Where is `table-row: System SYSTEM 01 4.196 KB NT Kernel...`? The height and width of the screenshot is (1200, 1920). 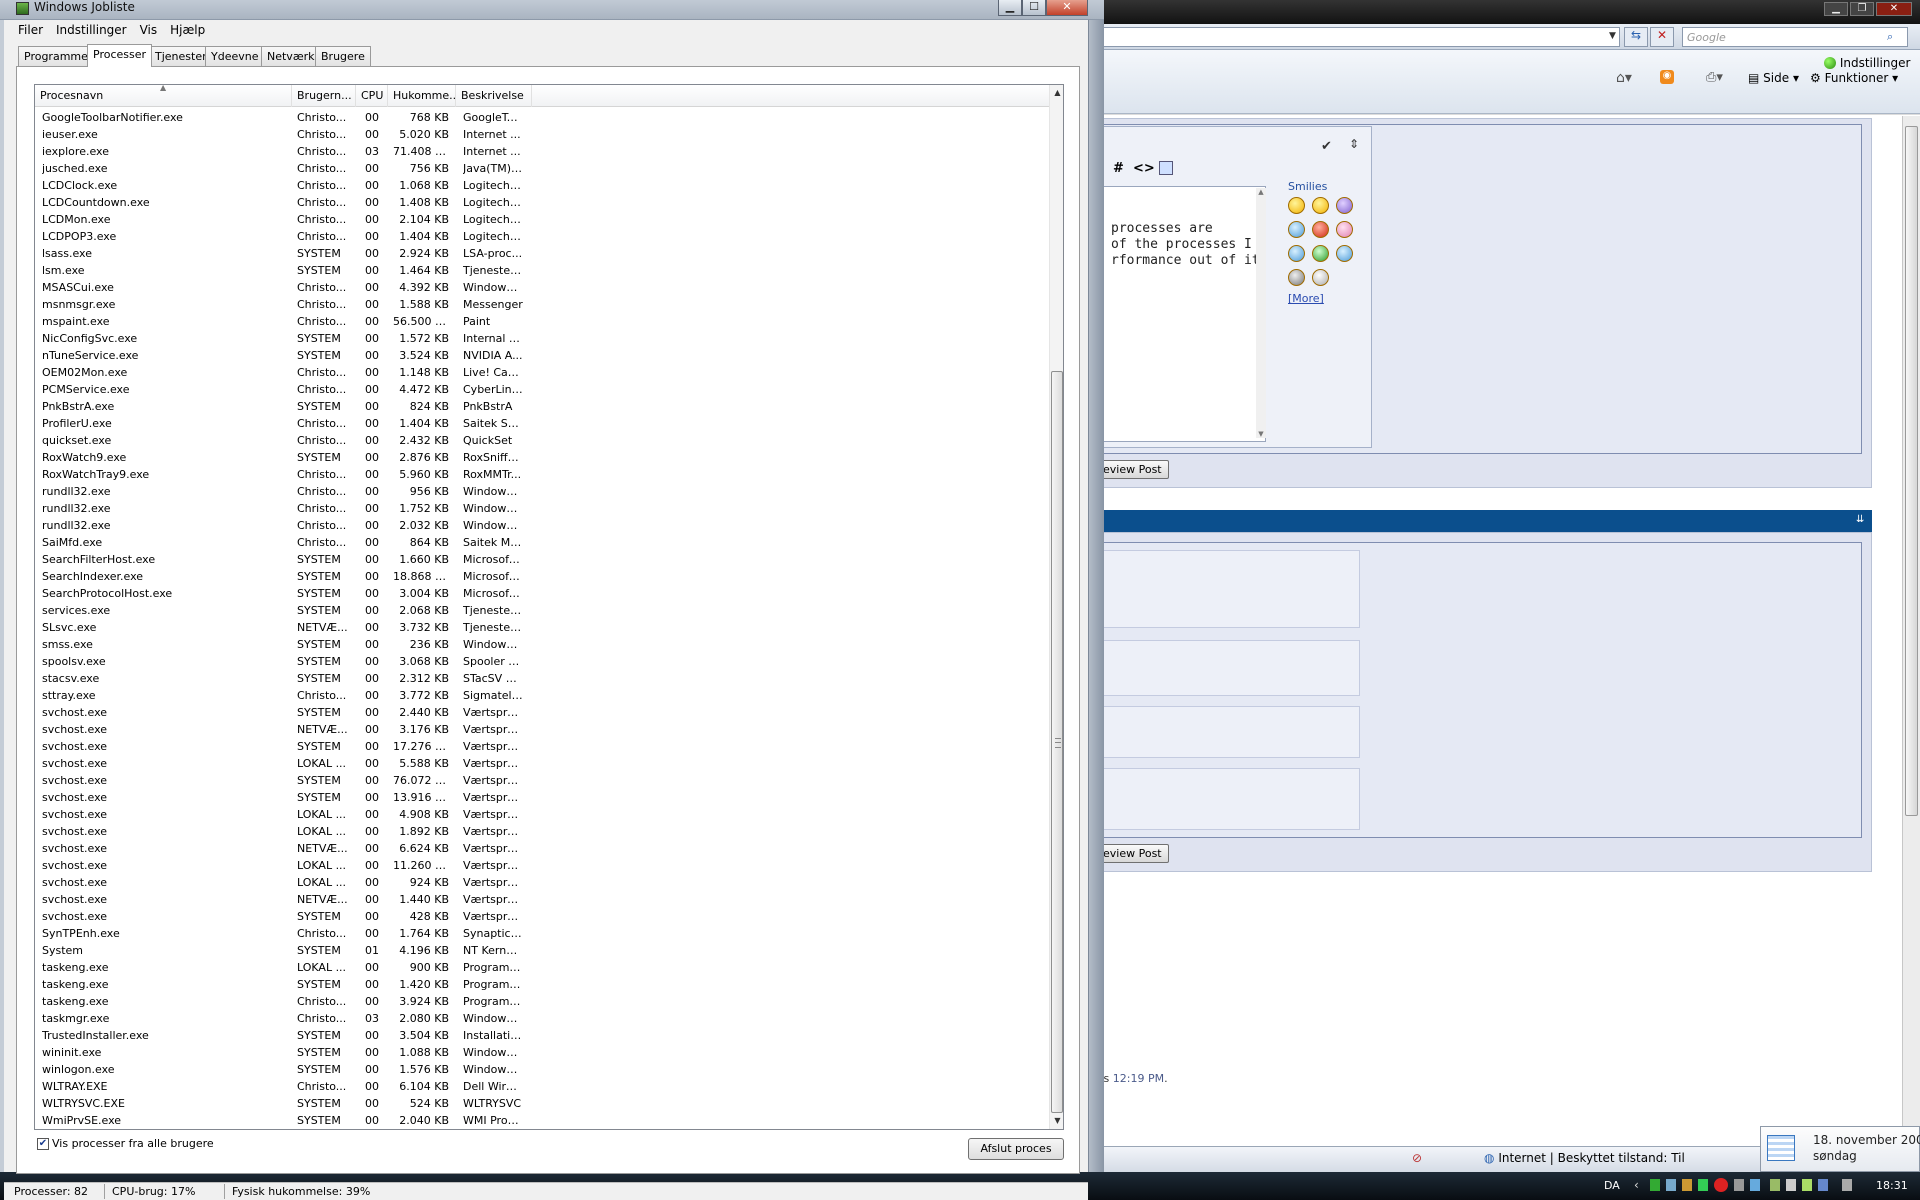 table-row: System SYSTEM 01 4.196 KB NT Kernel... is located at coordinates (542, 951).